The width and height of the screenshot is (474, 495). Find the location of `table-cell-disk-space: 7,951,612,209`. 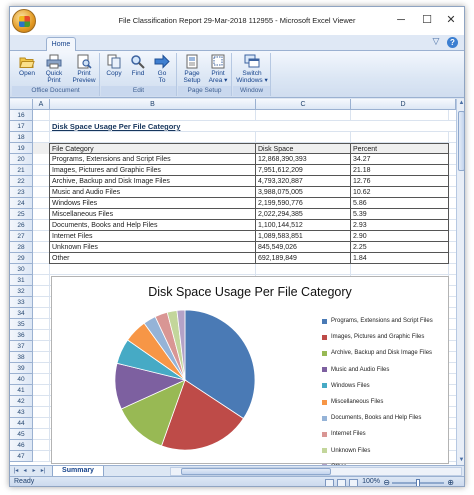

table-cell-disk-space: 7,951,612,209 is located at coordinates (303, 170).